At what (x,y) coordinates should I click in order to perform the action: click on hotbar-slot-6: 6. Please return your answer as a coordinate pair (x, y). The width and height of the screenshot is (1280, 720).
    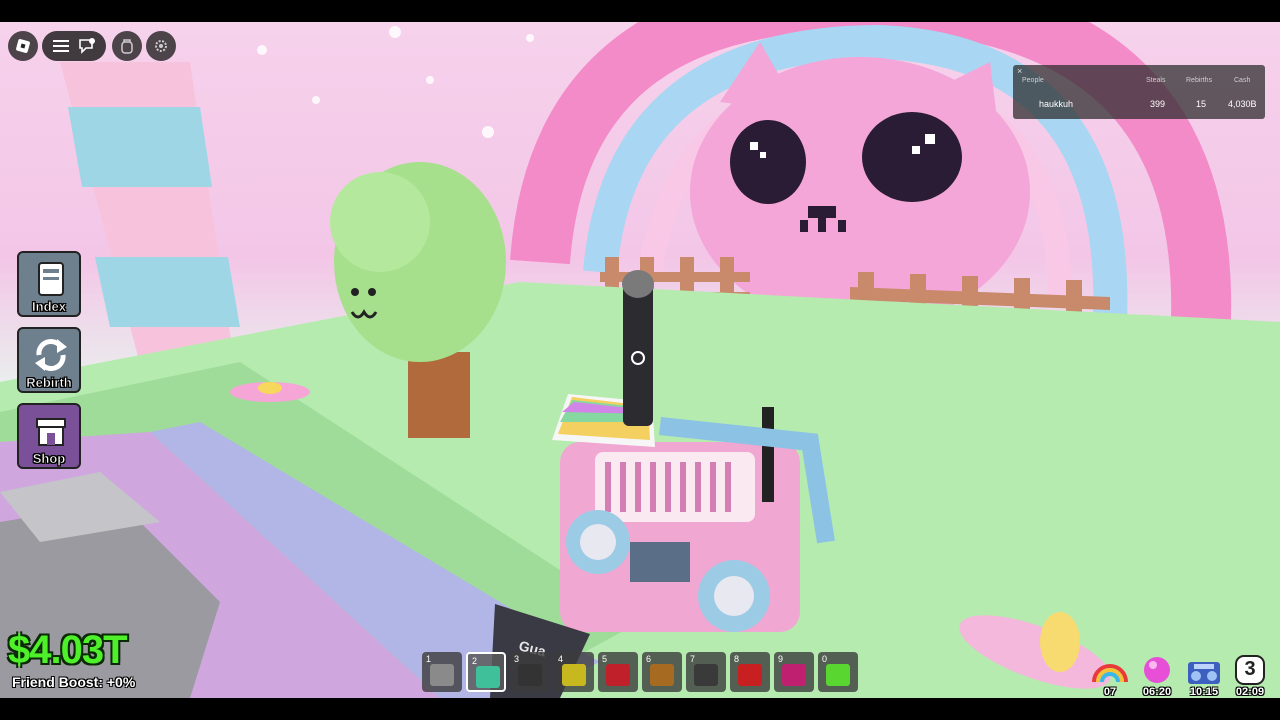
    Looking at the image, I should click on (662, 672).